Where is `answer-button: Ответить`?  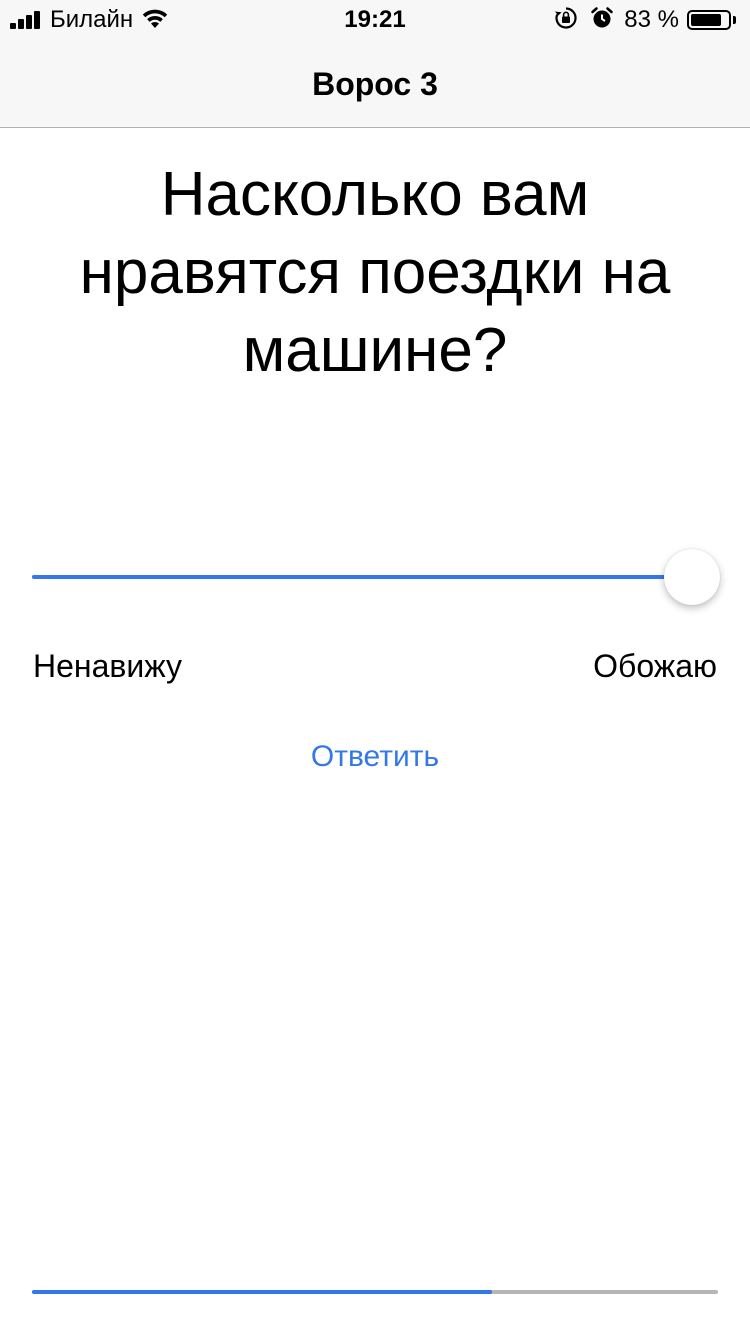
answer-button: Ответить is located at coordinates (375, 757).